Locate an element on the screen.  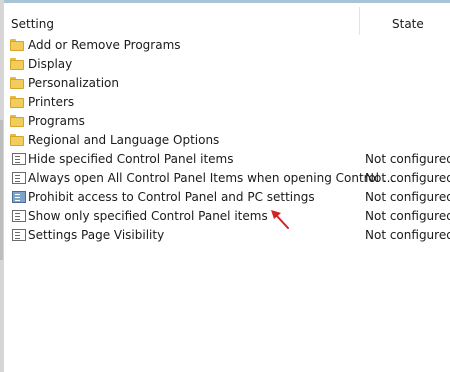
left-scrollbar-thumb is located at coordinates (1, 190).